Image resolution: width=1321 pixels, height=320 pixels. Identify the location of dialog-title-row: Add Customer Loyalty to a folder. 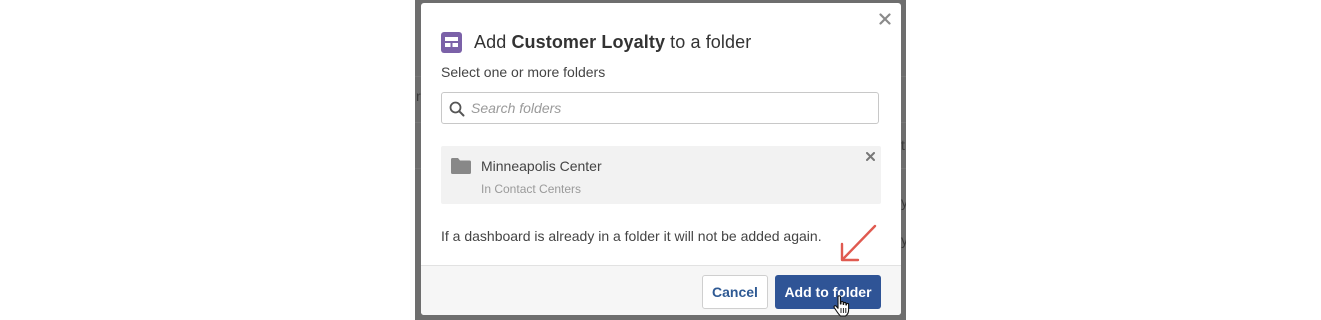
(596, 42).